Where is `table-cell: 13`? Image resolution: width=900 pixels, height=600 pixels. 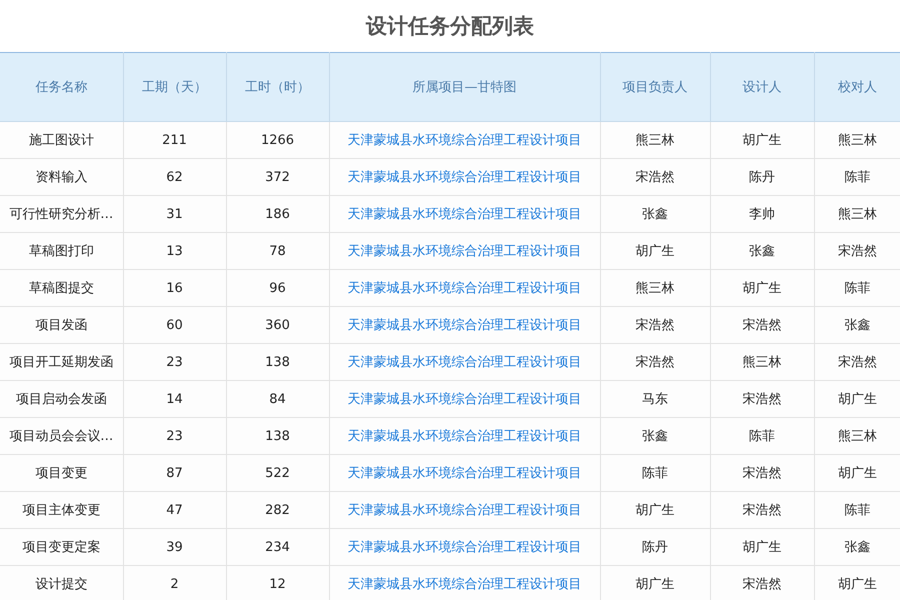 table-cell: 13 is located at coordinates (174, 251).